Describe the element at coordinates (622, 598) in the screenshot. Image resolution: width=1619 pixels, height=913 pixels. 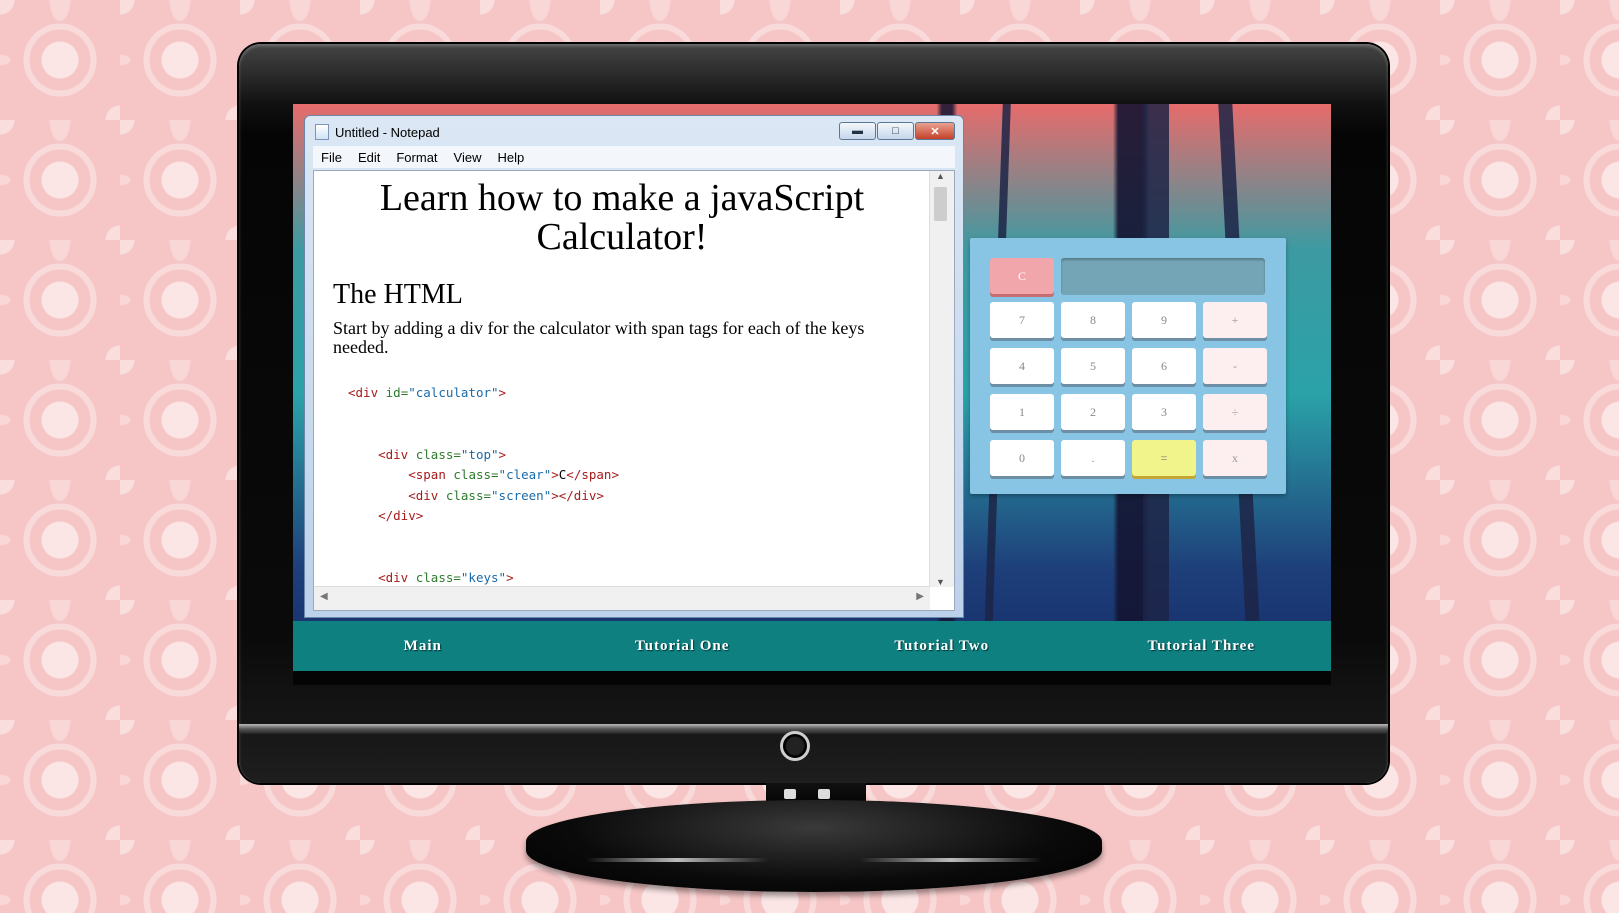
I see `horizontal-scrollbar: ◀ ▶` at that location.